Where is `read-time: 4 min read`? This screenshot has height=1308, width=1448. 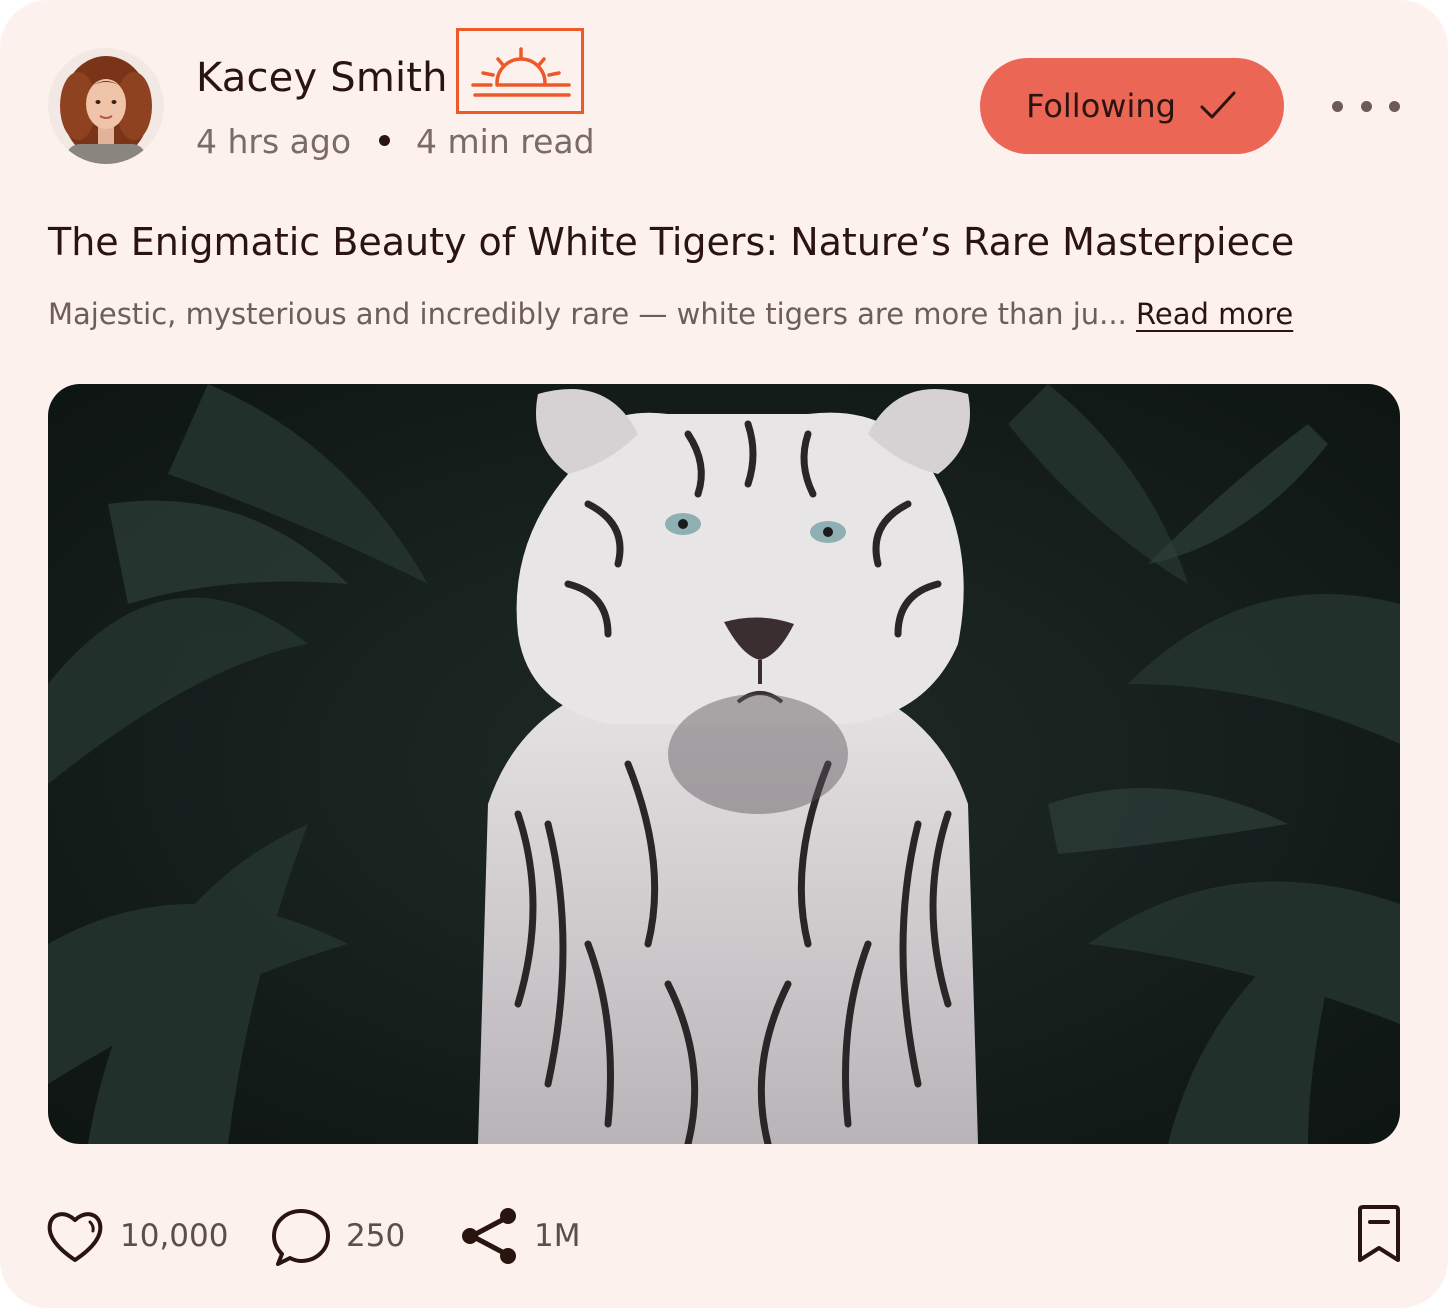 read-time: 4 min read is located at coordinates (505, 141).